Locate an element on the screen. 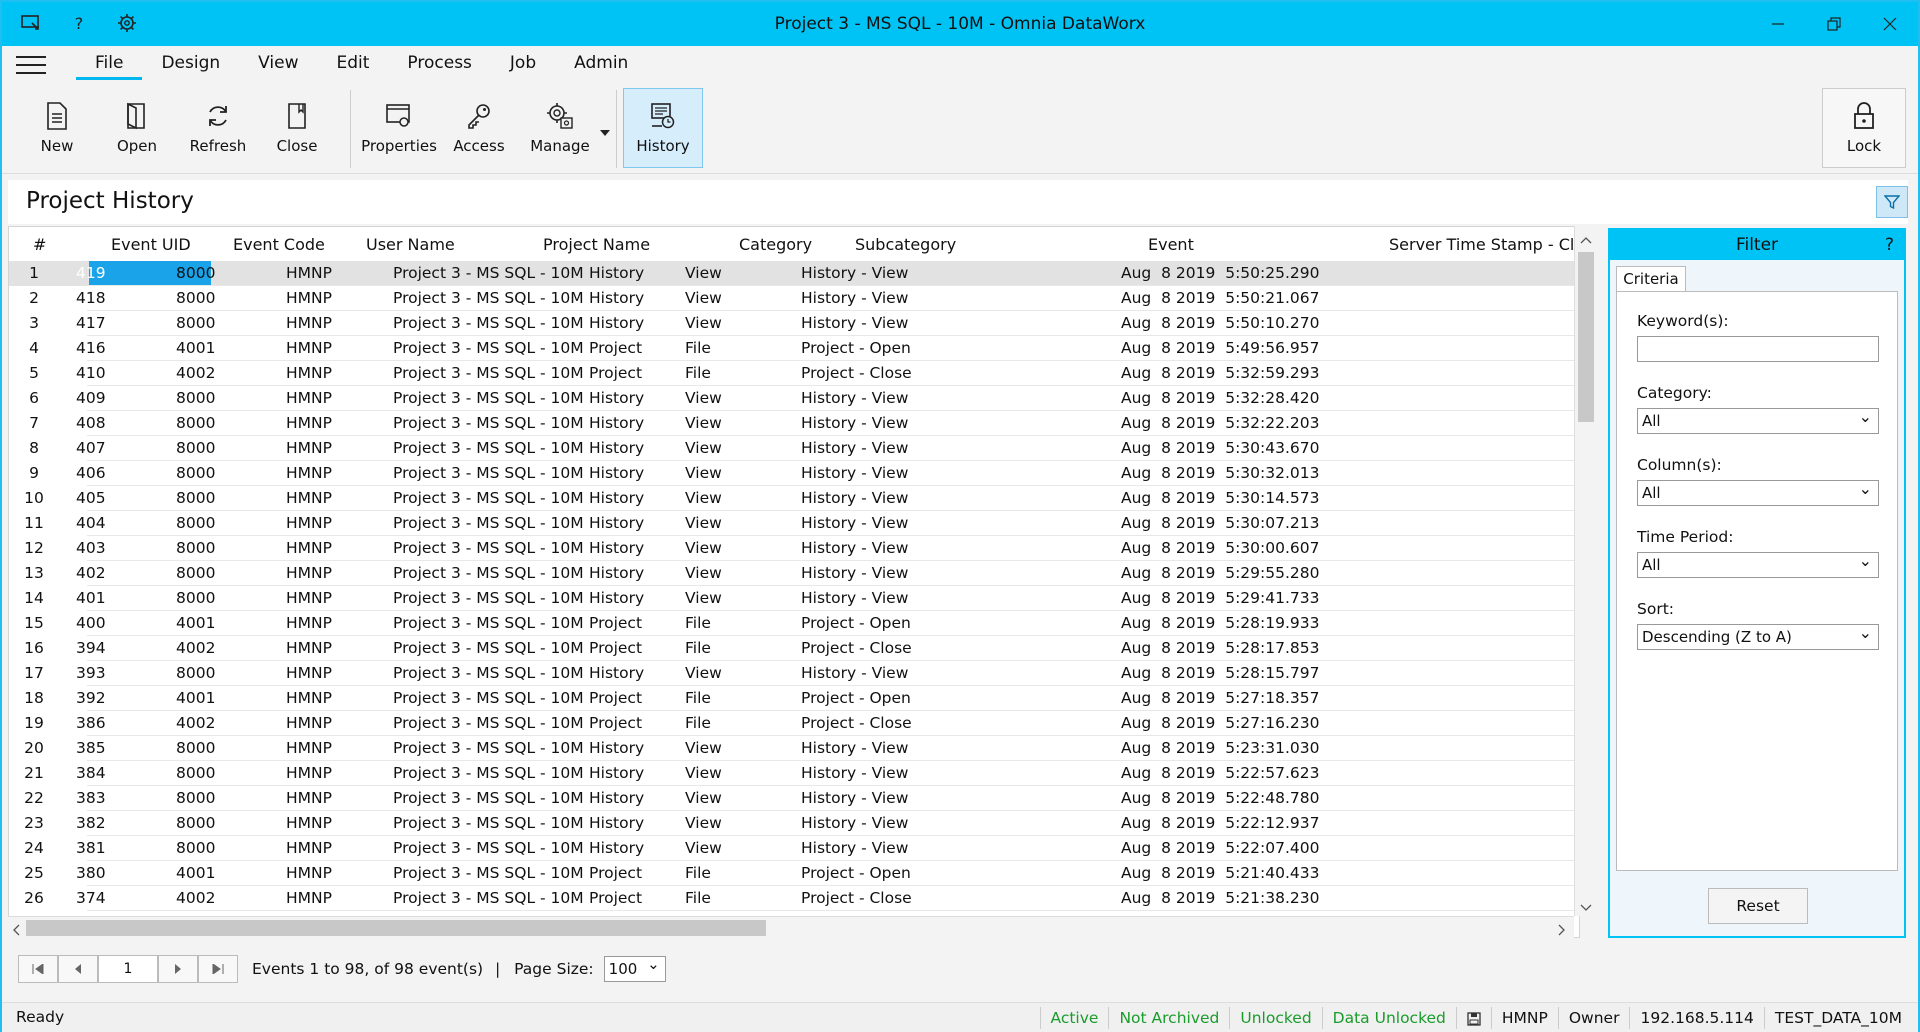 The image size is (1920, 1032). event-uid-cell: 418 is located at coordinates (91, 298).